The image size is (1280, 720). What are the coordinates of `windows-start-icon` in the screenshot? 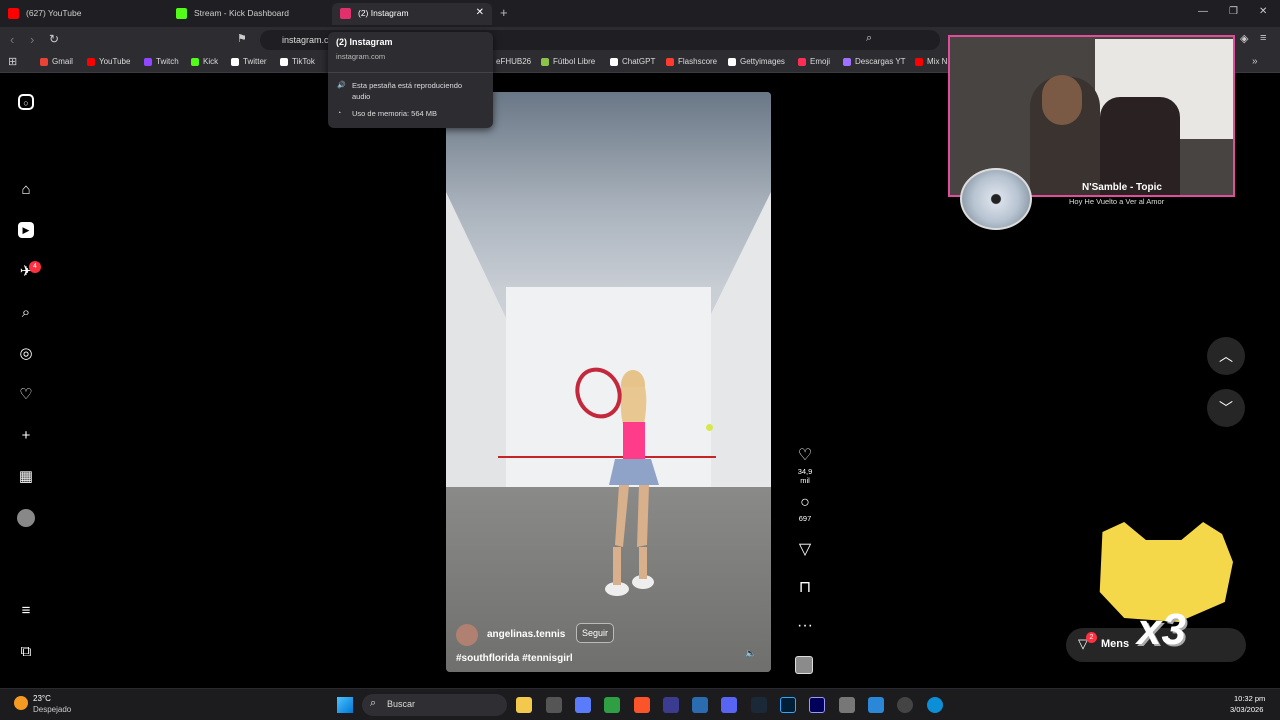 It's located at (345, 705).